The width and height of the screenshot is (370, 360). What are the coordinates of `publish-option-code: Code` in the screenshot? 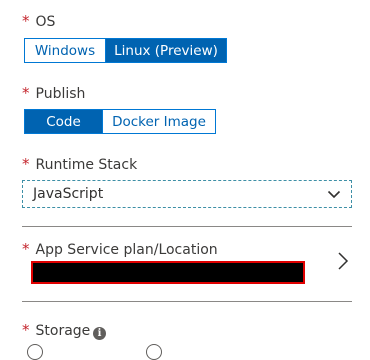 It's located at (63, 121).